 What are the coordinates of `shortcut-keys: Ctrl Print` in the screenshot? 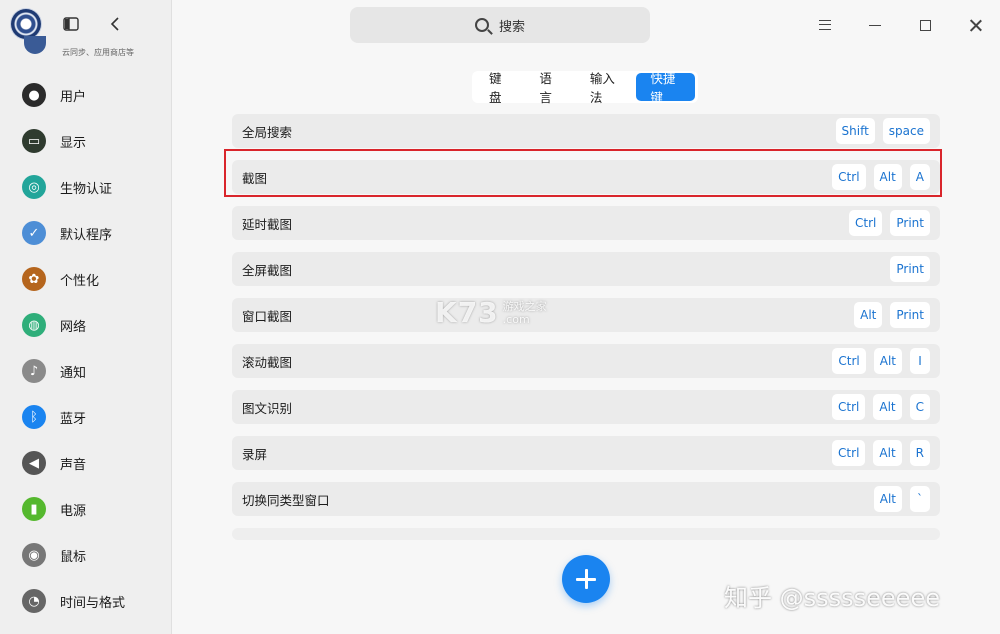 It's located at (889, 223).